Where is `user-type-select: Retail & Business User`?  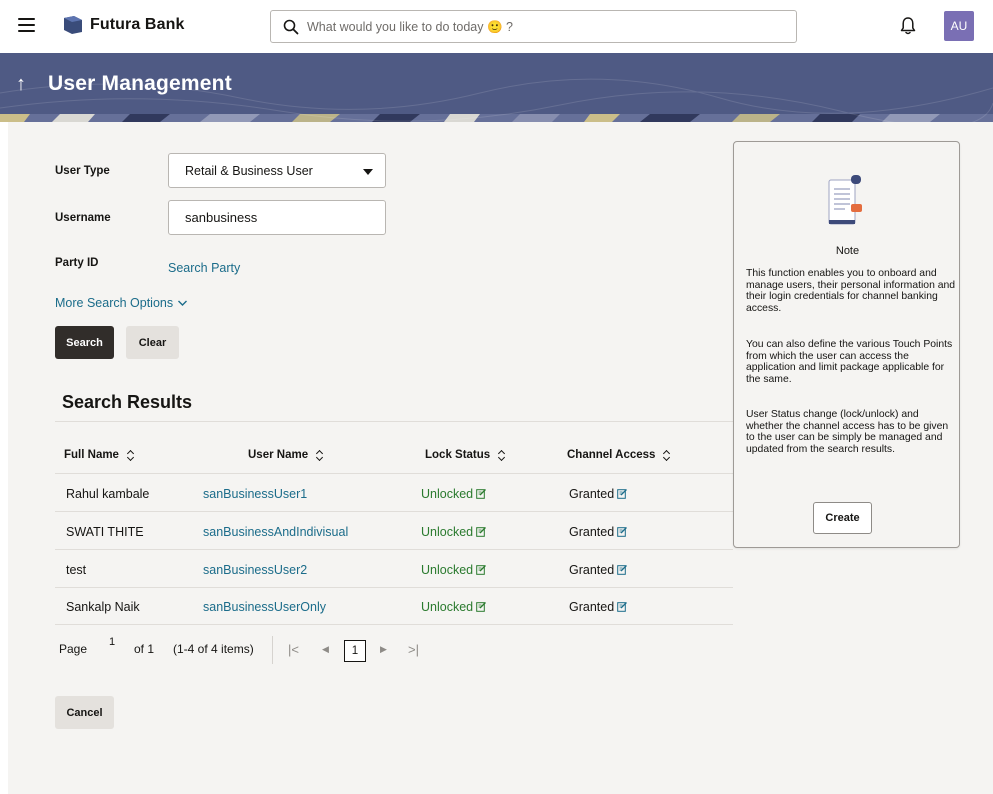
user-type-select: Retail & Business User is located at coordinates (277, 170).